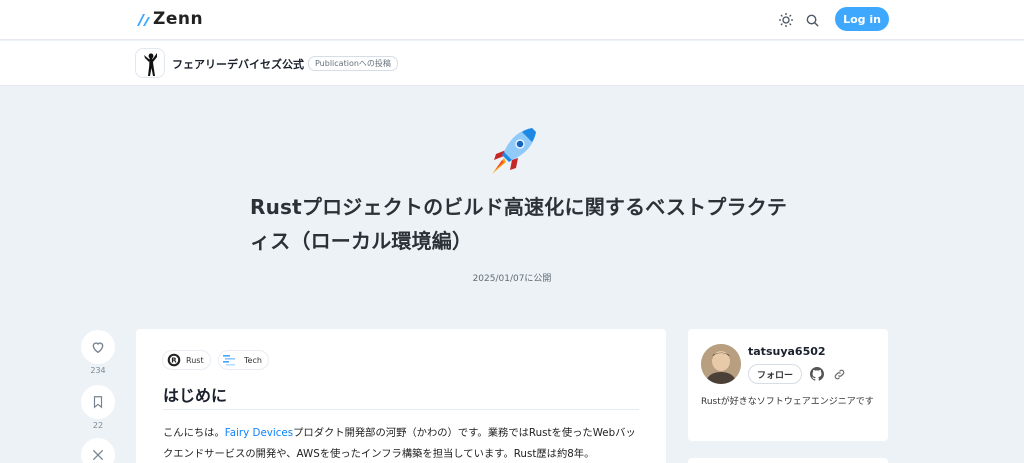 The image size is (1024, 463). I want to click on topic-label: Rust, so click(195, 360).